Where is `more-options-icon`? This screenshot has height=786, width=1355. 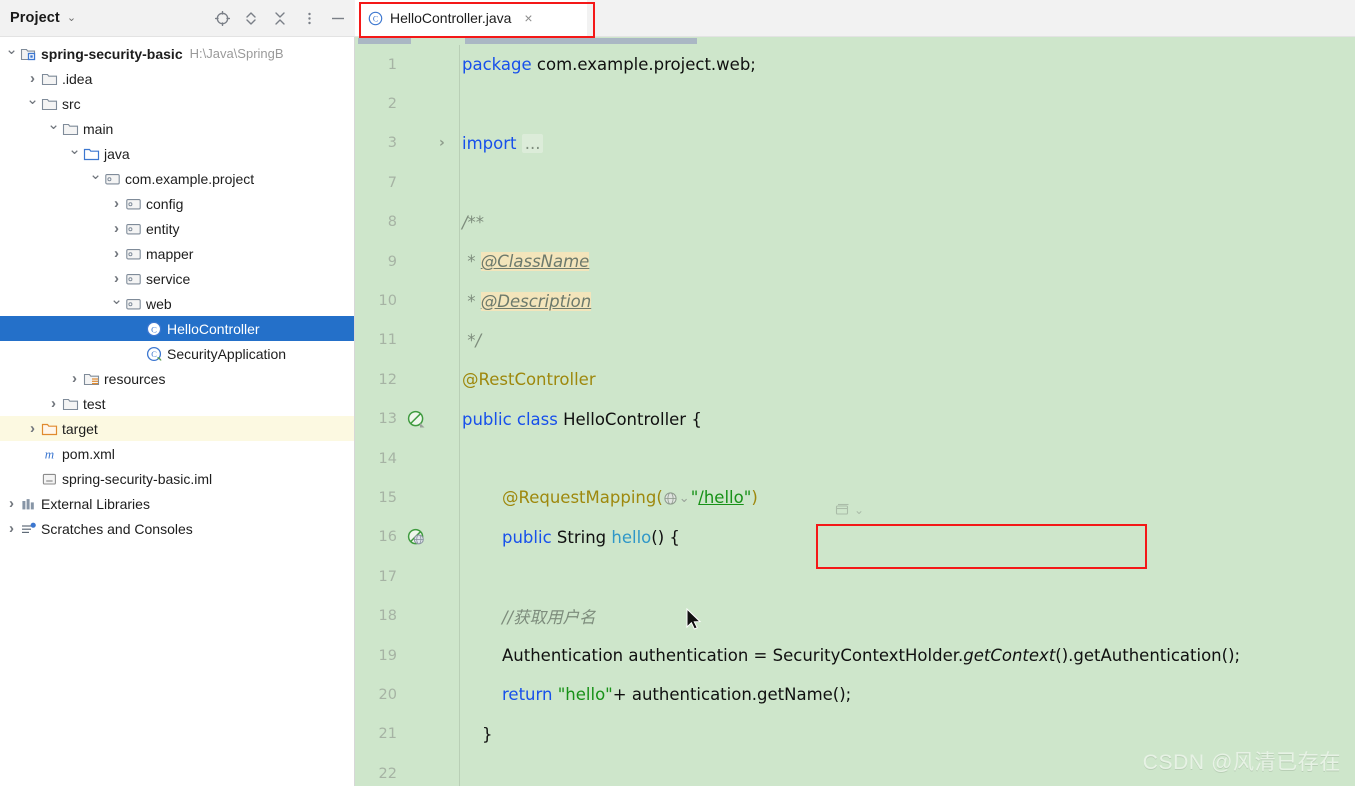
more-options-icon is located at coordinates (309, 18).